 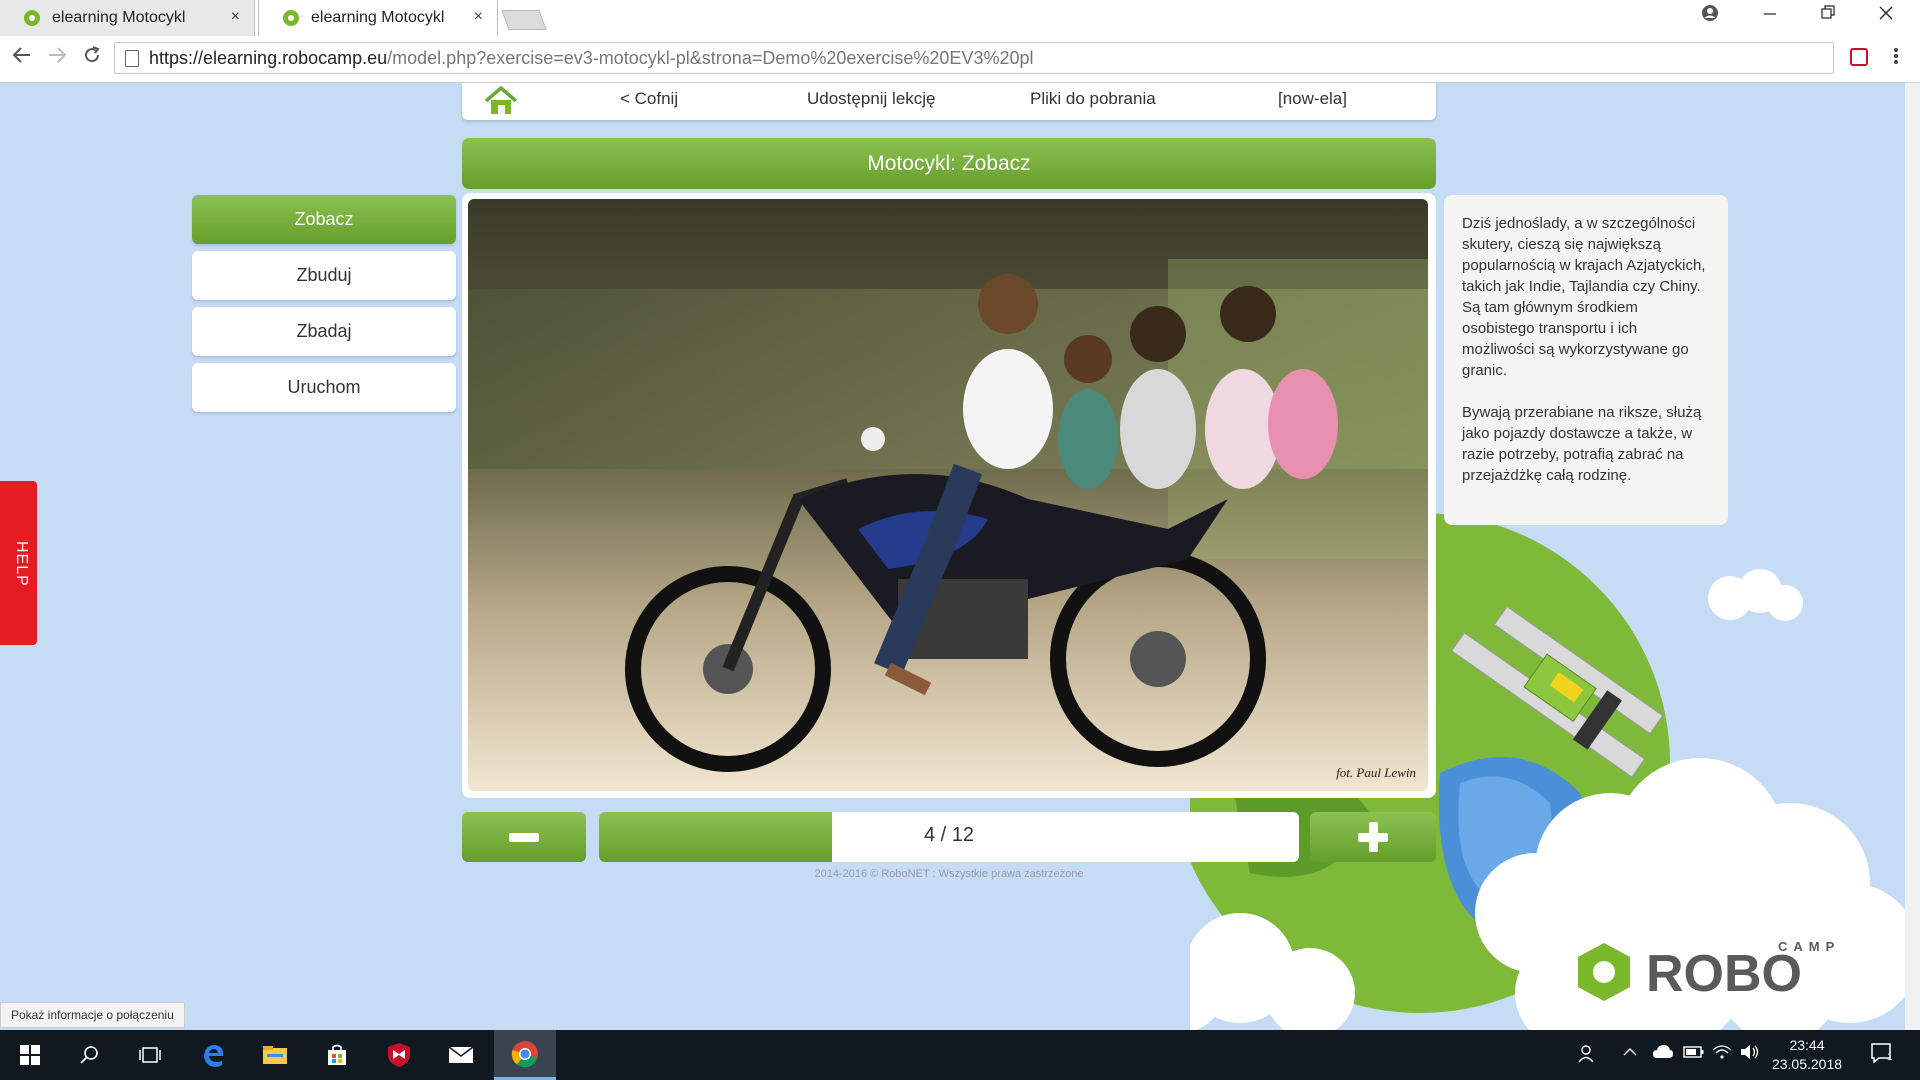 What do you see at coordinates (1886, 15) in the screenshot?
I see `close-window-icon` at bounding box center [1886, 15].